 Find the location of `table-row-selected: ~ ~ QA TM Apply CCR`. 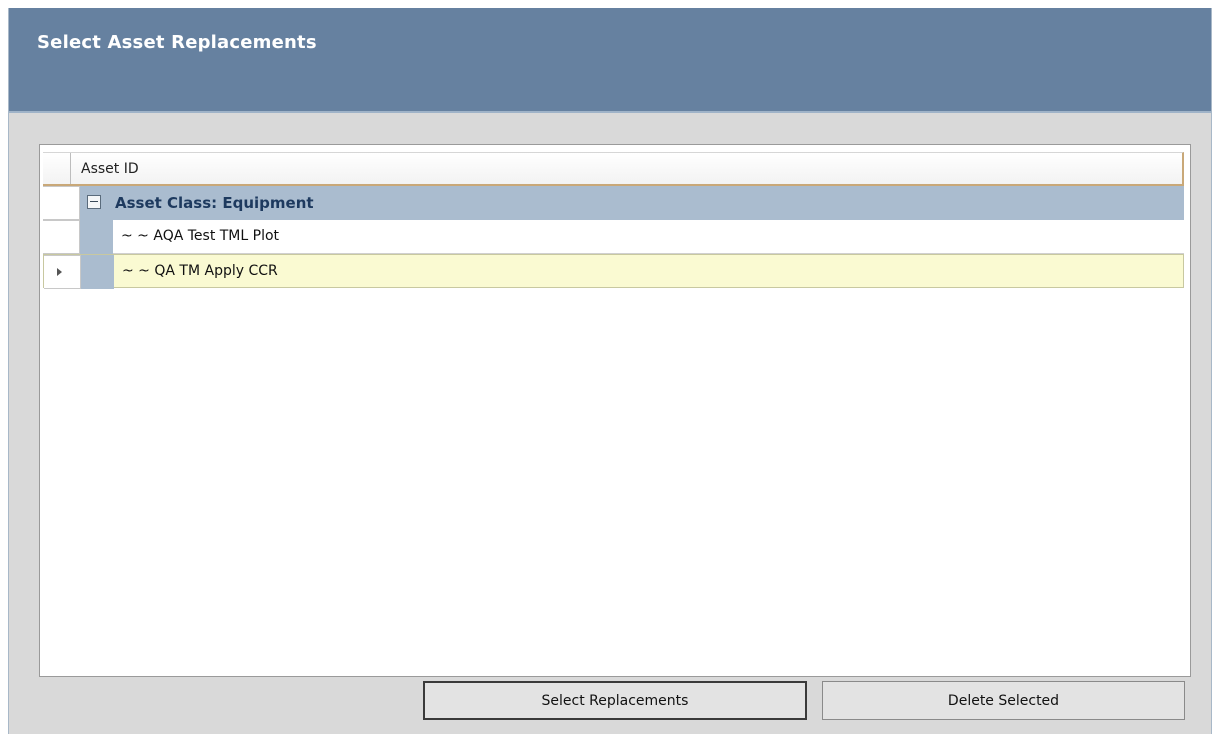

table-row-selected: ~ ~ QA TM Apply CCR is located at coordinates (613, 271).